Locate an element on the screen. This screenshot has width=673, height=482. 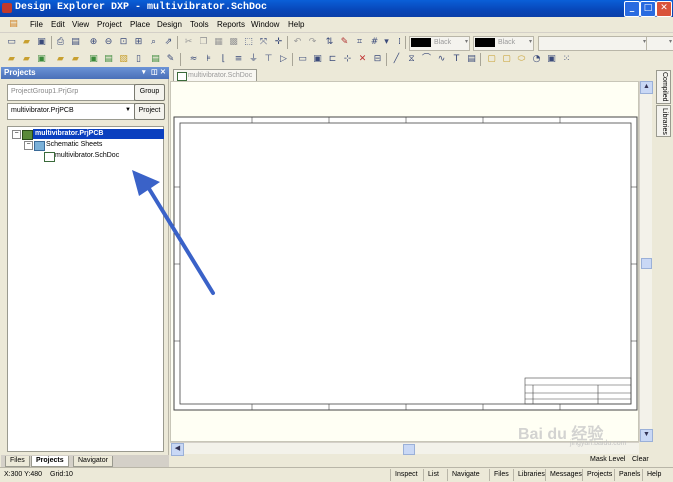
deselect-icon: ⤧ is located at coordinates (263, 42).